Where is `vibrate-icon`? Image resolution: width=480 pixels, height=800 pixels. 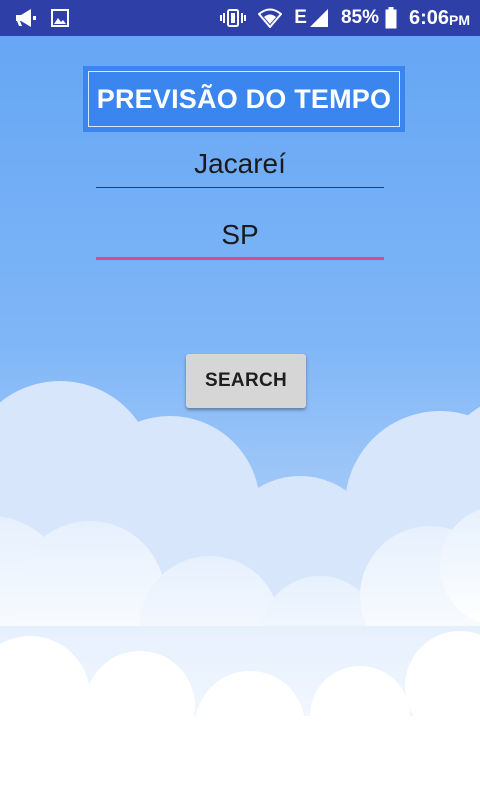
vibrate-icon is located at coordinates (233, 18).